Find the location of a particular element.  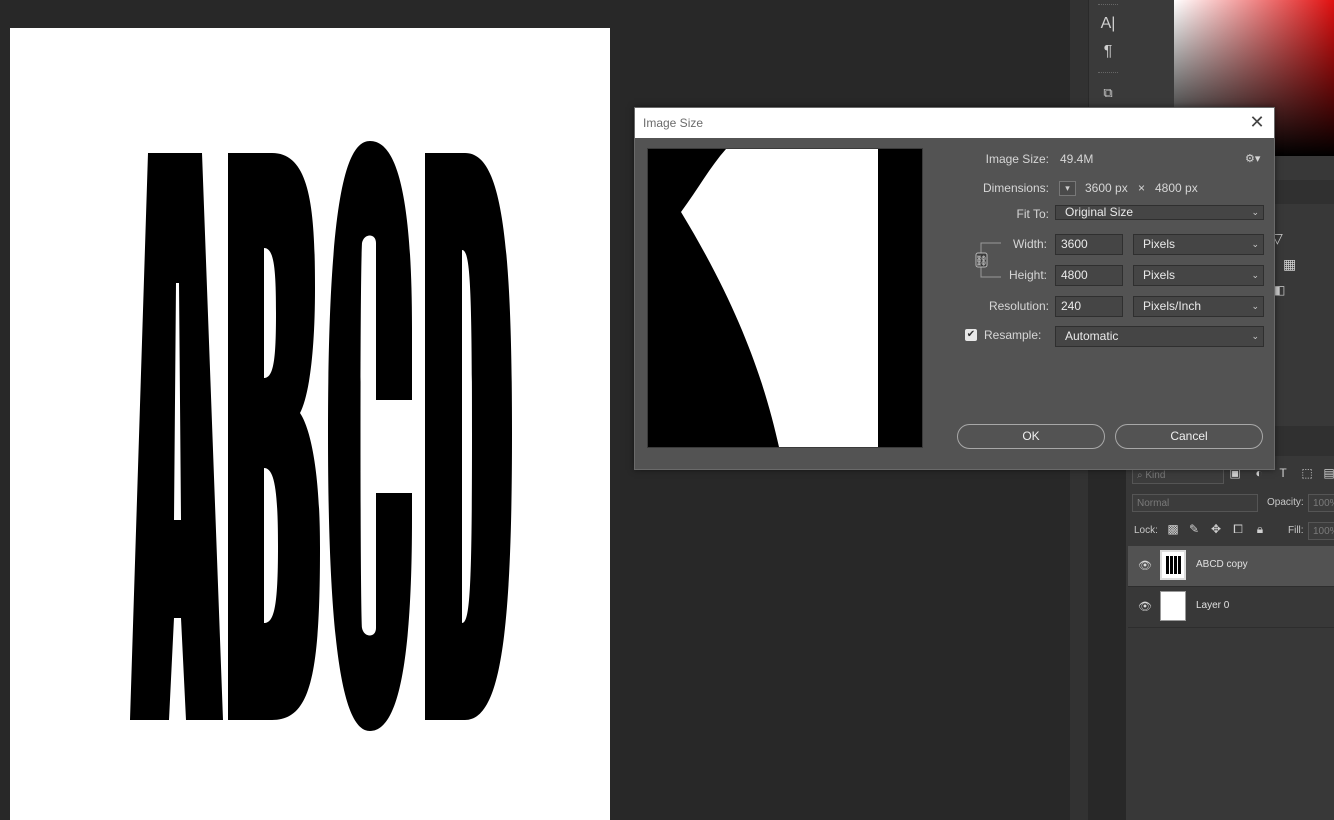

height-input: 4800 is located at coordinates (1089, 275).